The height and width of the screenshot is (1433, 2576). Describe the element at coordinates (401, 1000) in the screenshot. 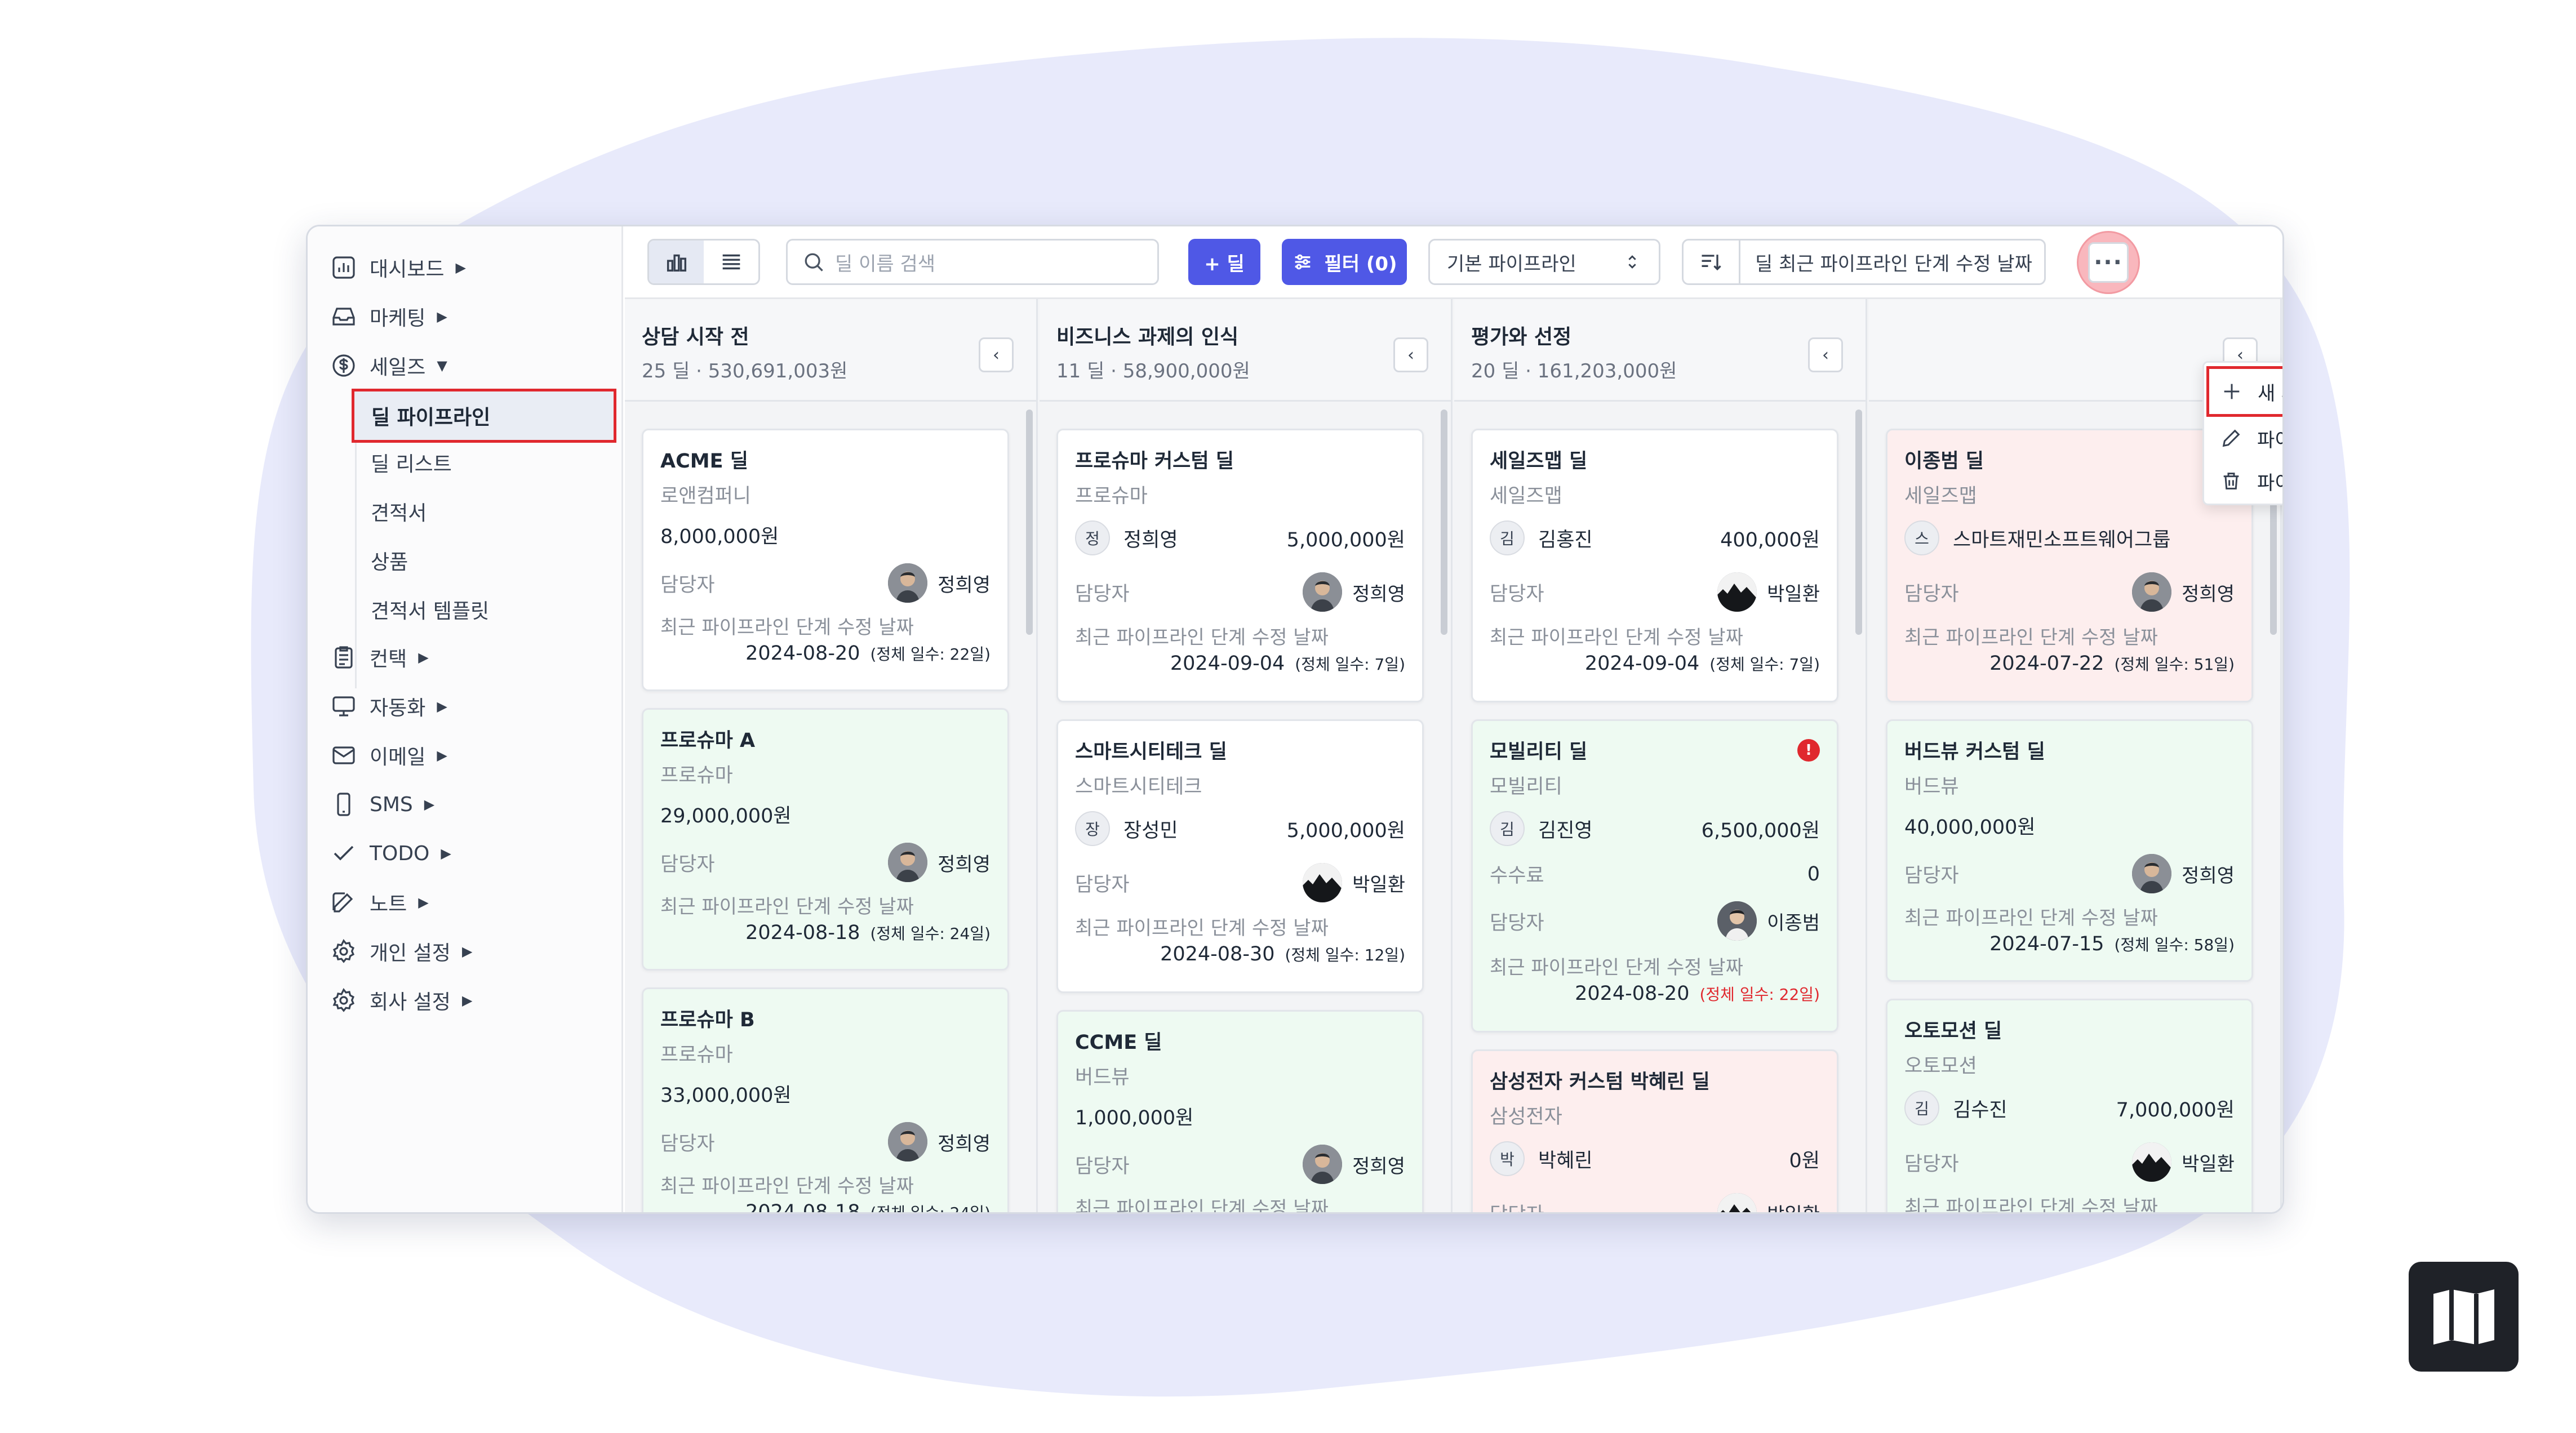

I see `sidebar-item-company-settings: 회사 설정 ▶` at that location.